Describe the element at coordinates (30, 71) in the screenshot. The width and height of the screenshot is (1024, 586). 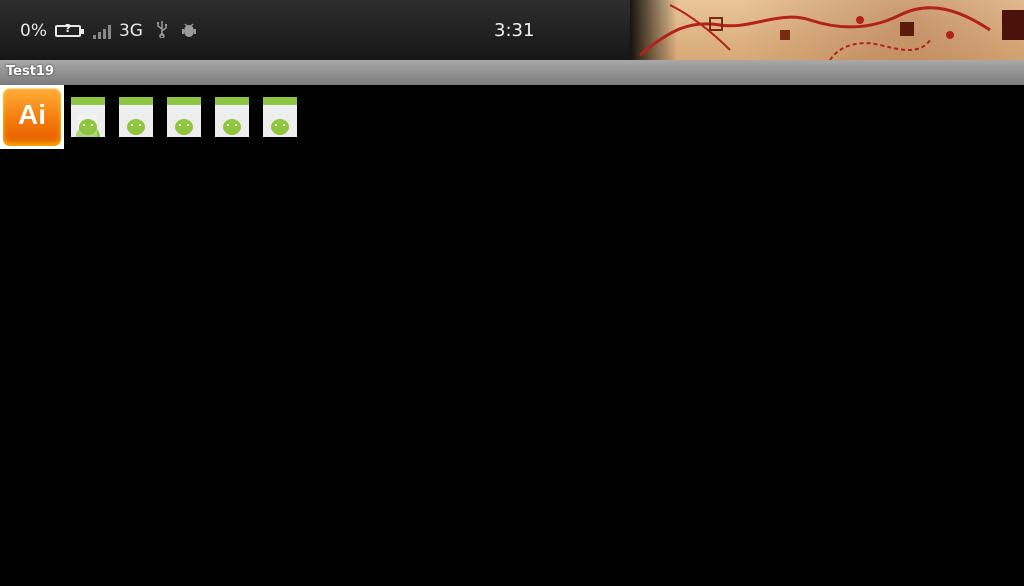
I see `window-title: Test19` at that location.